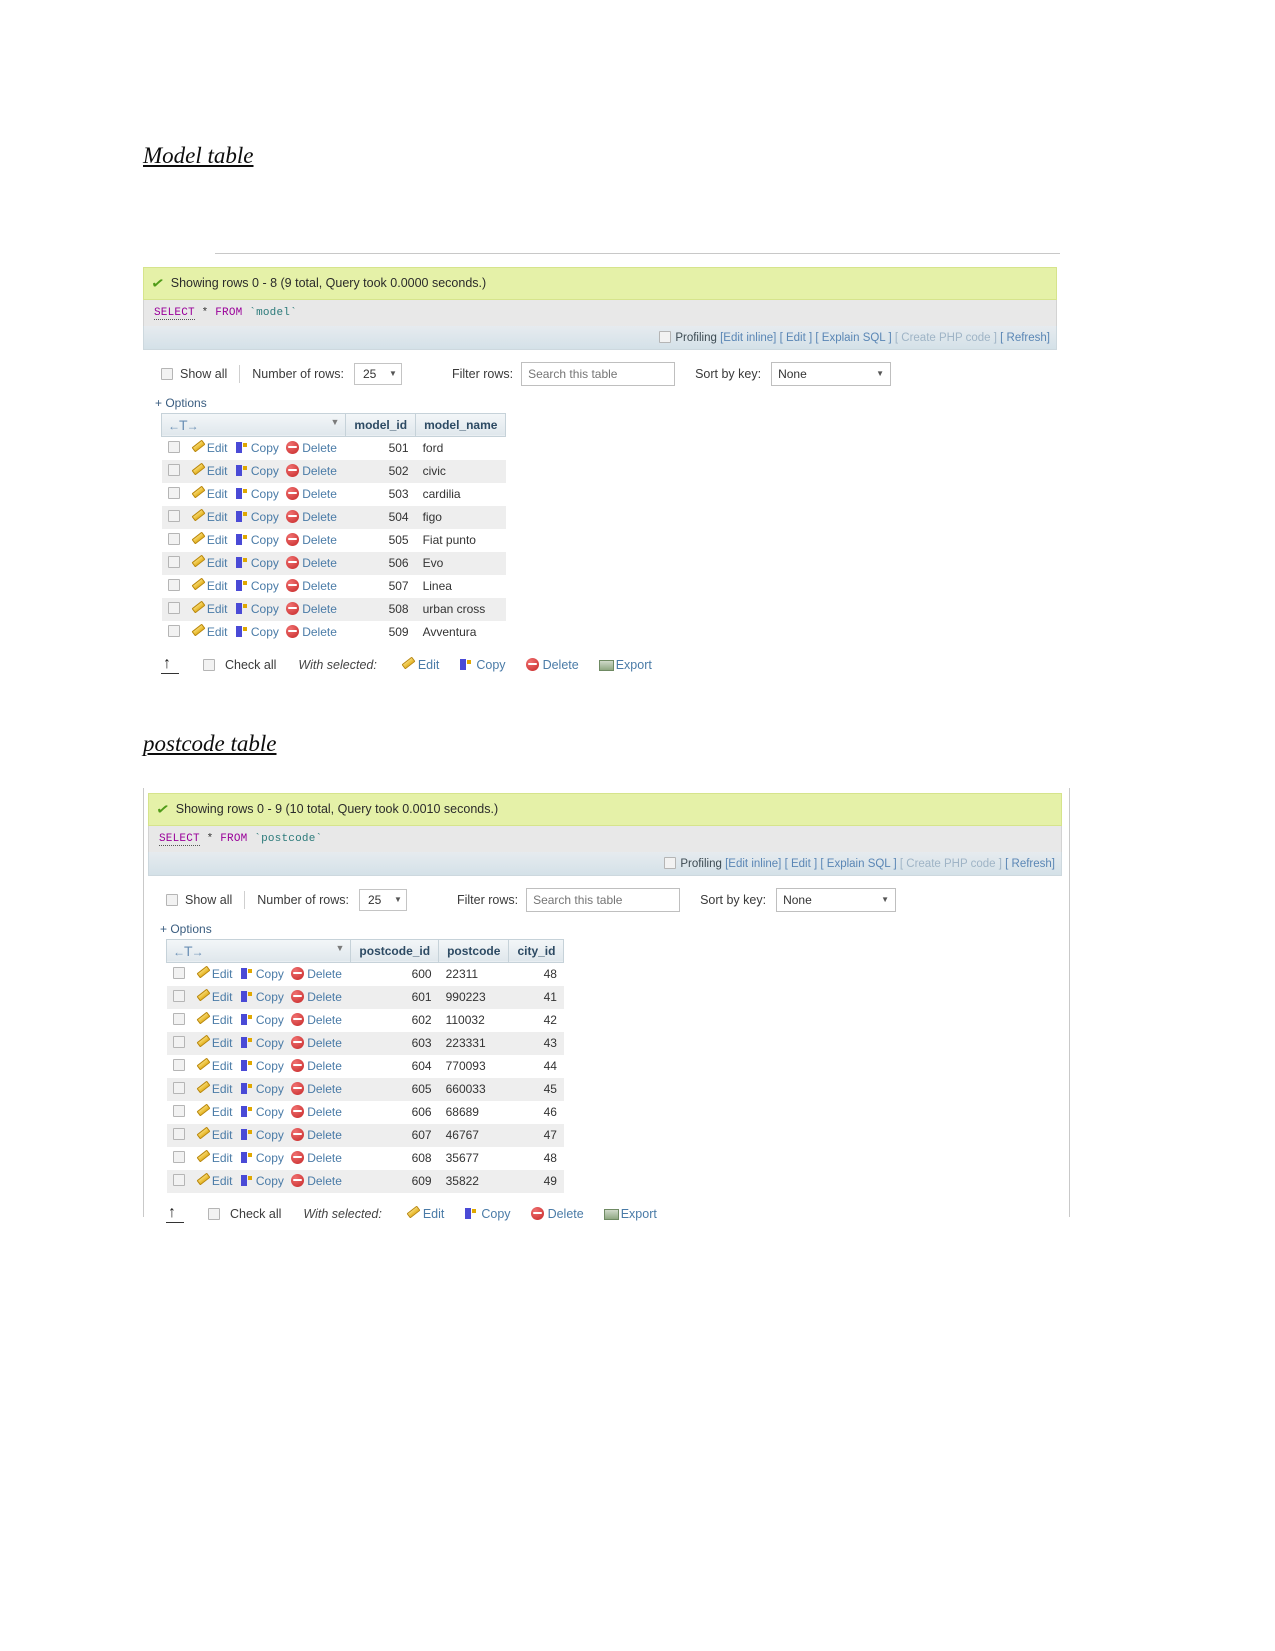 This screenshot has height=1651, width=1275. I want to click on column-header-postcode: postcode, so click(474, 950).